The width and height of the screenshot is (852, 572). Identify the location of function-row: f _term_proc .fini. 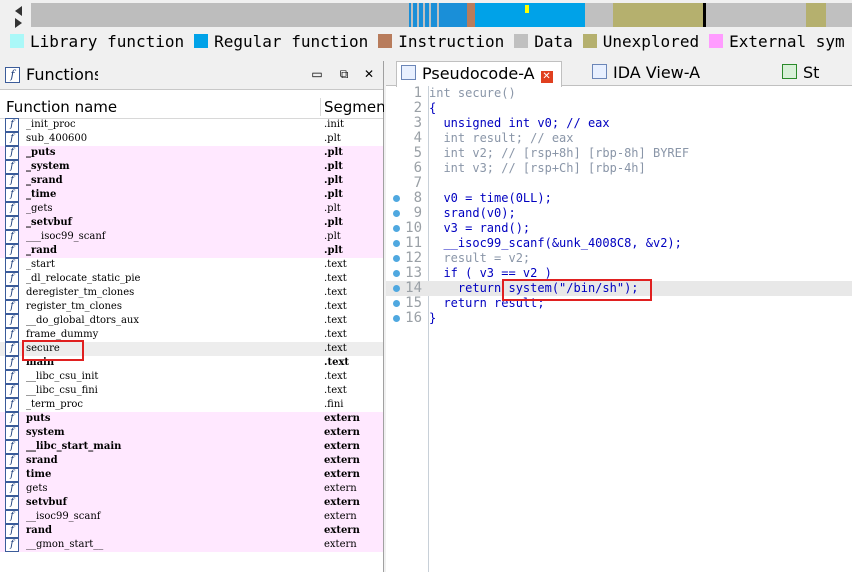
(191, 405).